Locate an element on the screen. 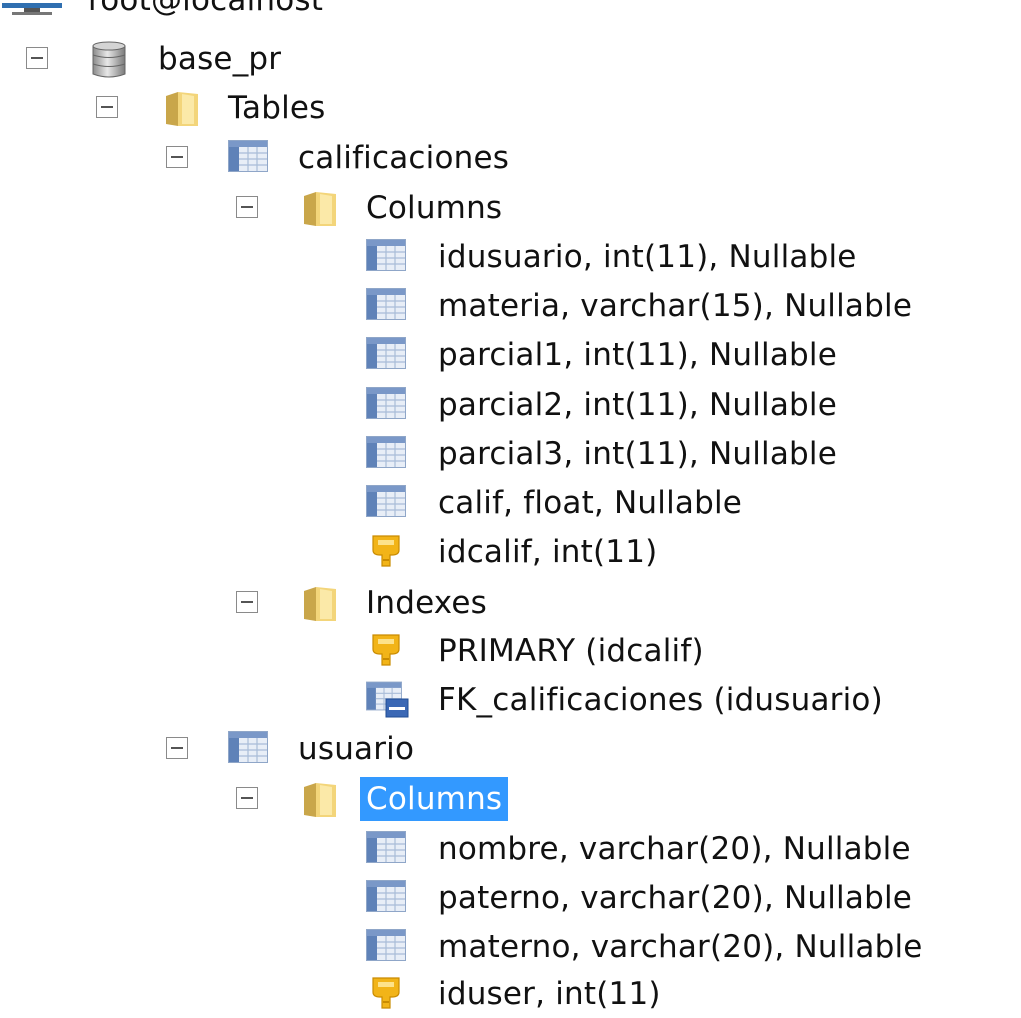 The image size is (1021, 1018). tree-node-column: materno, varchar(20), Nullable is located at coordinates (510, 947).